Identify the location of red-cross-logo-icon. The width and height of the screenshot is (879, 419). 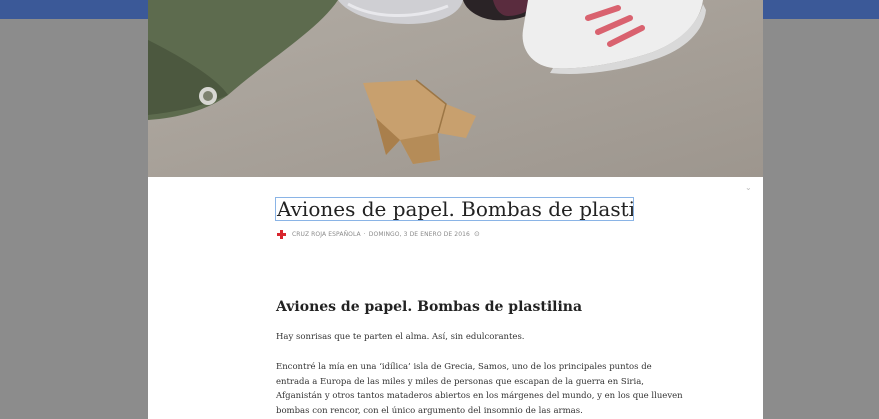
(281, 234).